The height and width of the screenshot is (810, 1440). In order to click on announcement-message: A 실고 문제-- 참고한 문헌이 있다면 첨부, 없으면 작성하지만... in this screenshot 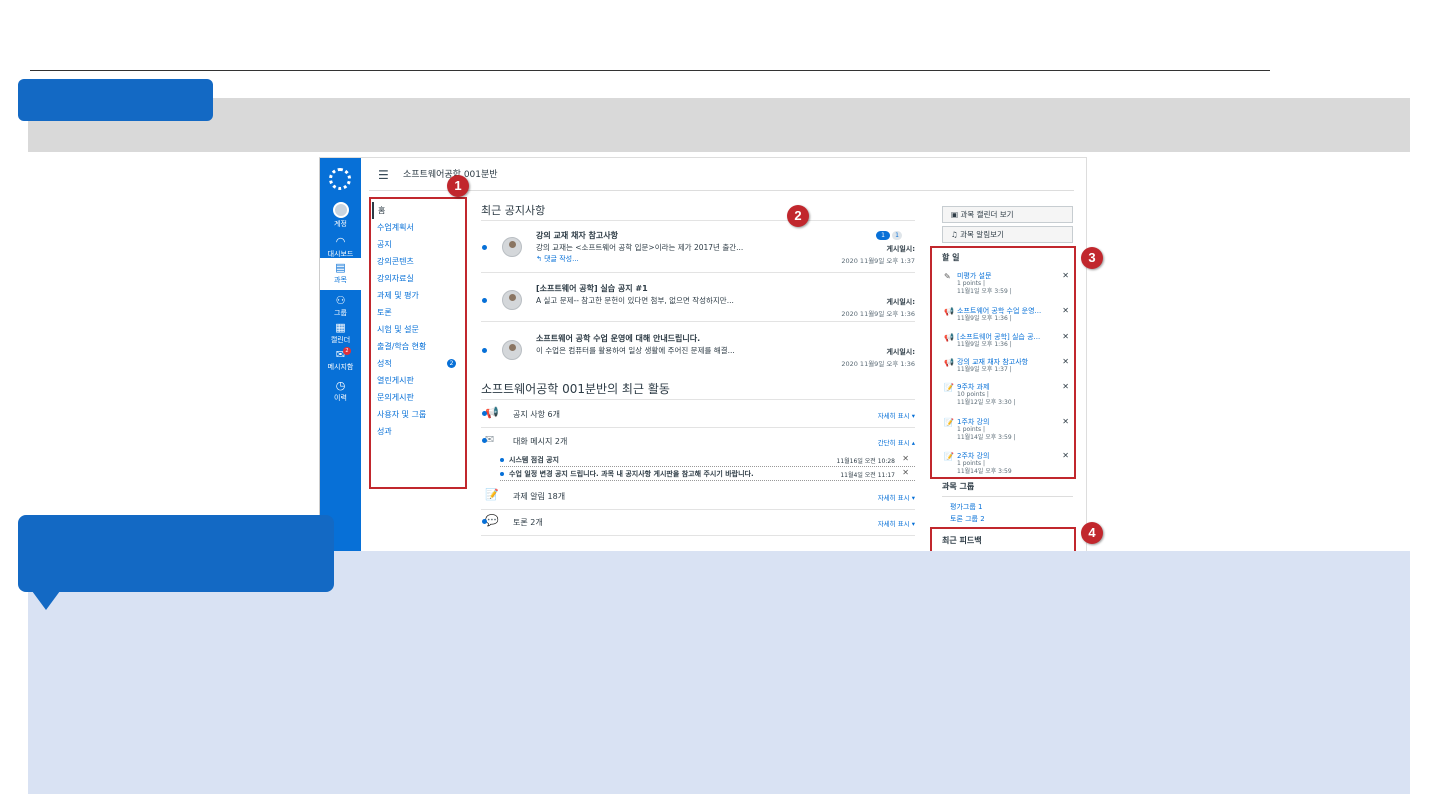, I will do `click(635, 300)`.